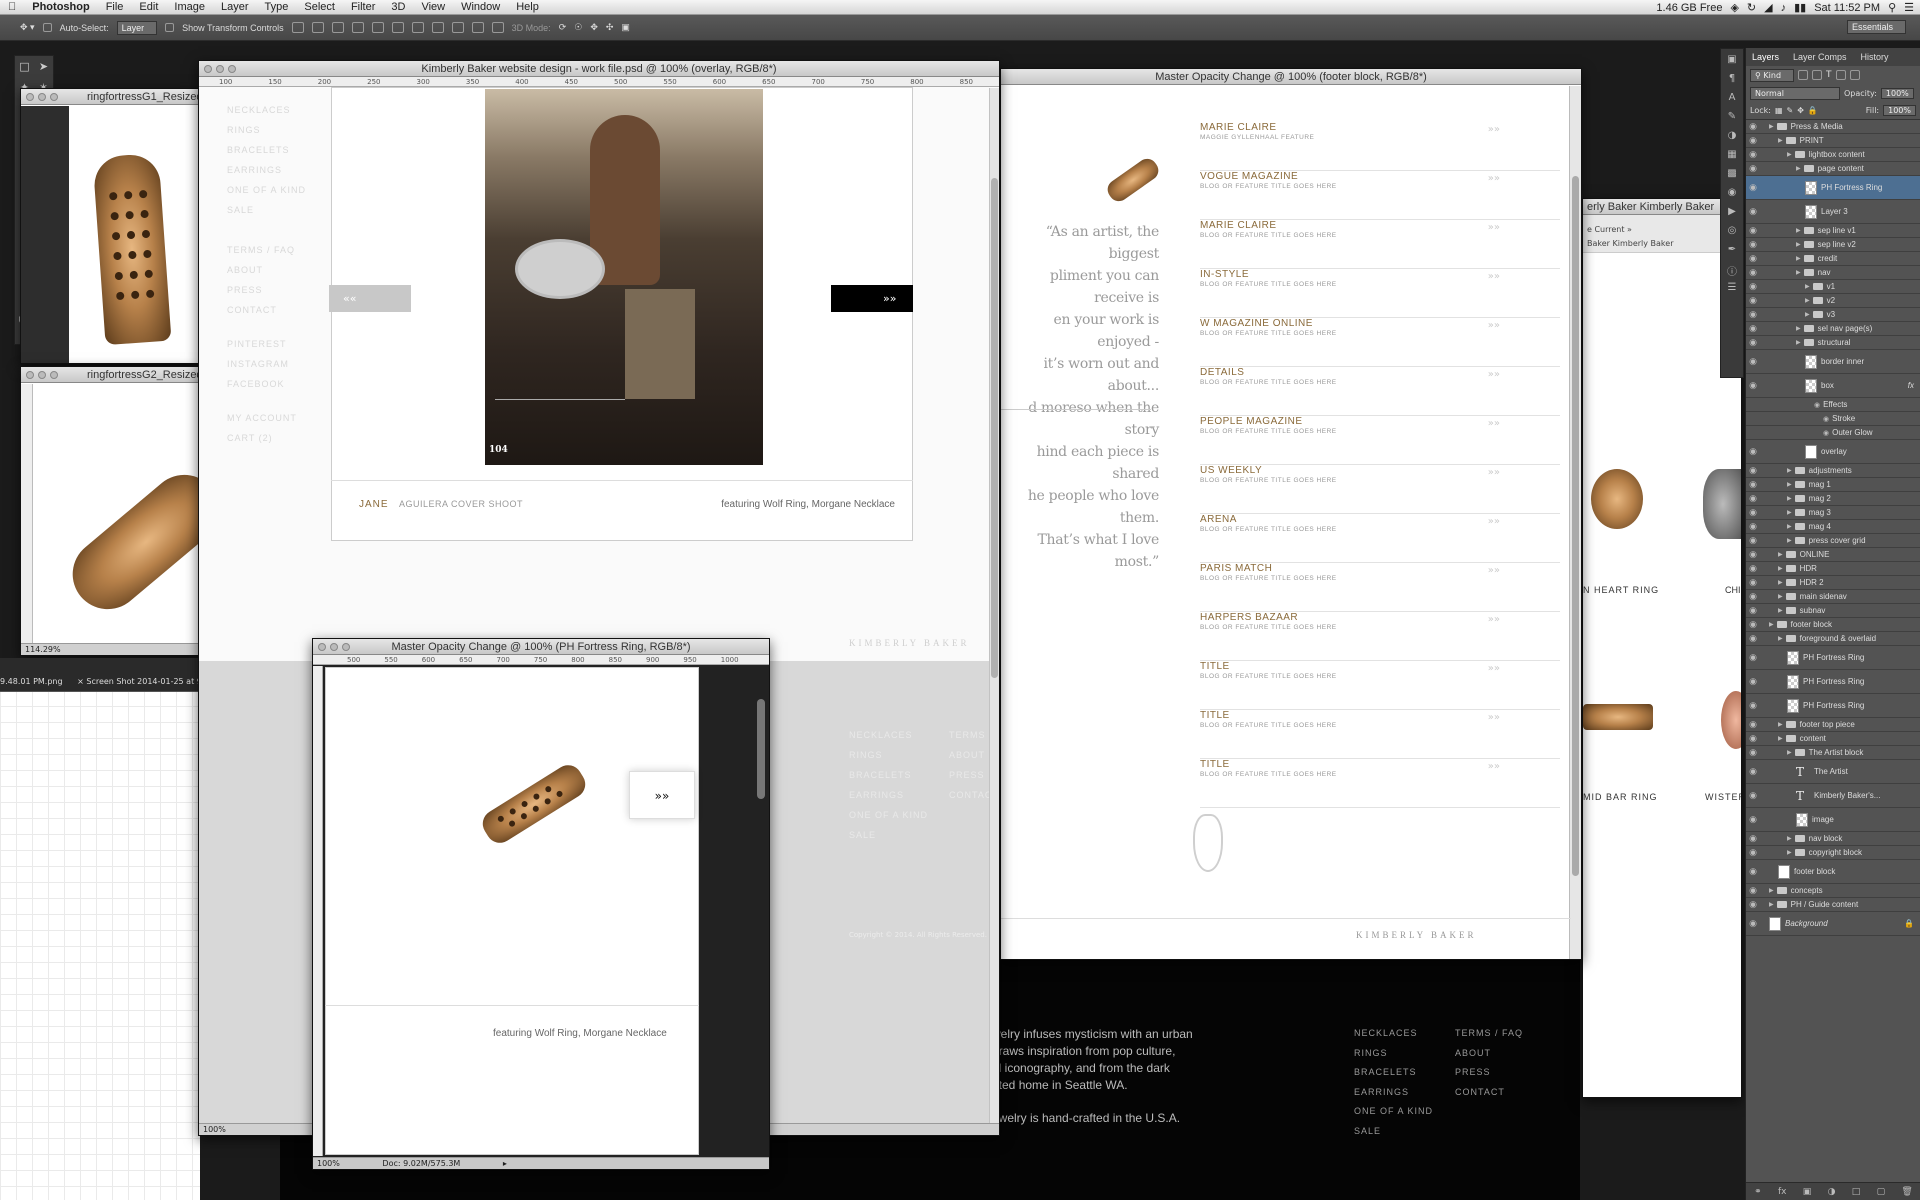 The height and width of the screenshot is (1200, 1920). What do you see at coordinates (1765, 57) in the screenshot?
I see `tab-layers: Layers` at bounding box center [1765, 57].